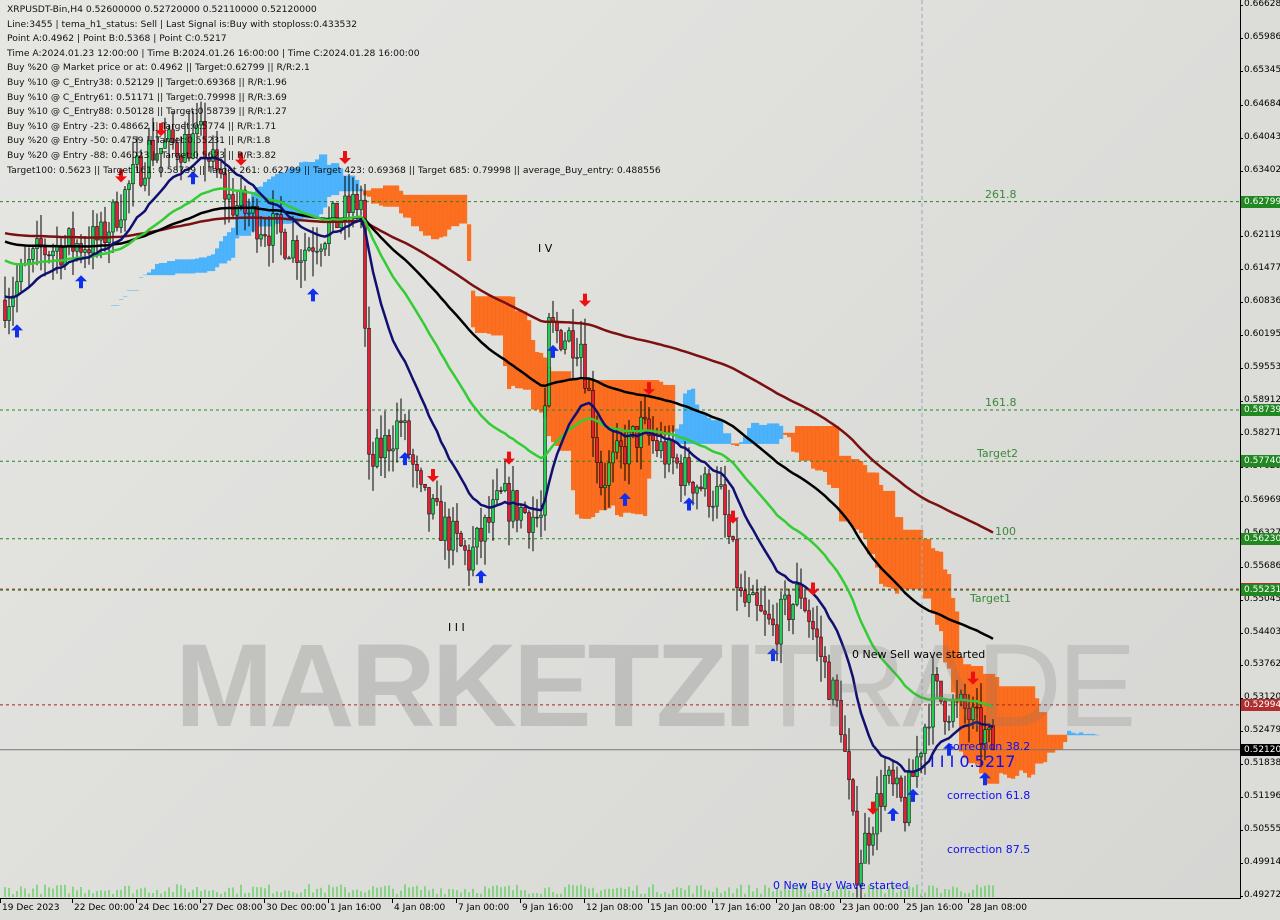  Describe the element at coordinates (933, 906) in the screenshot. I see `x-tick-label: 25 Jan 16:00` at that location.